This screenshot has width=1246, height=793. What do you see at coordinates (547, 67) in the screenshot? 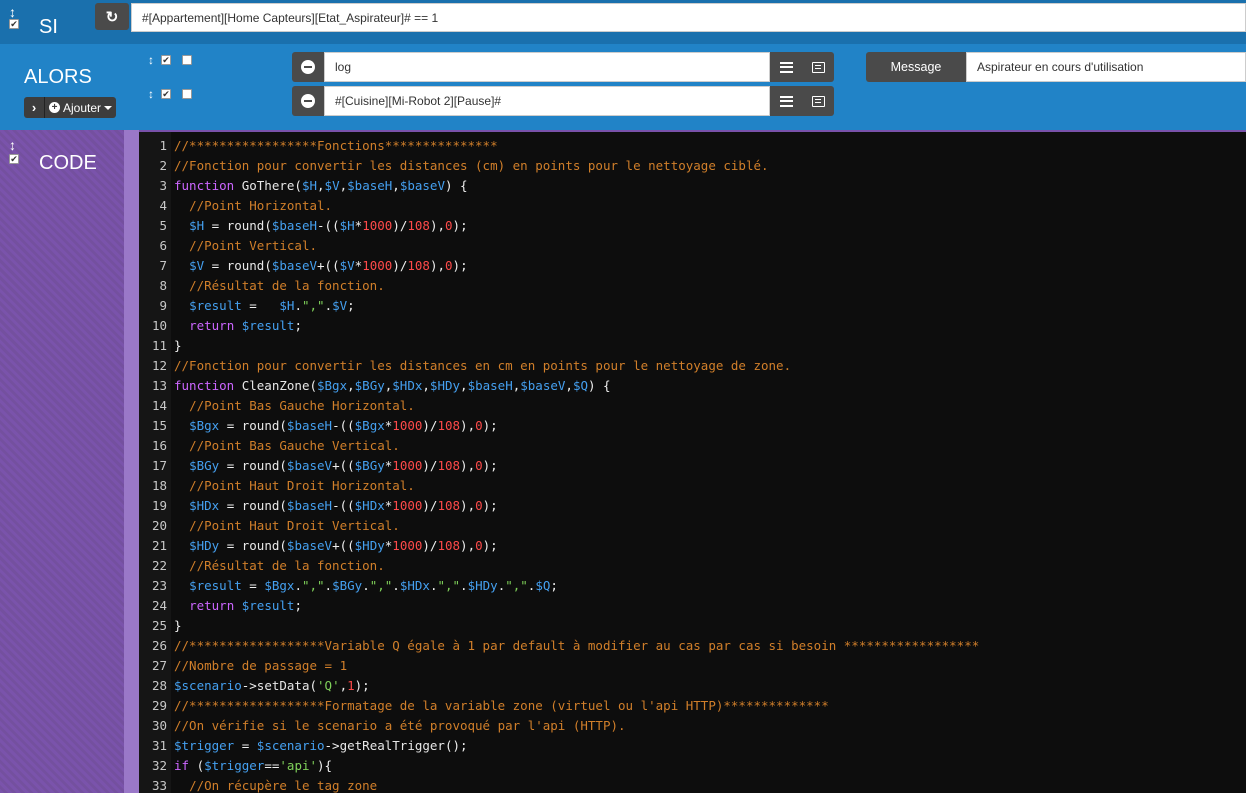
I see `action-1-command-input: log` at bounding box center [547, 67].